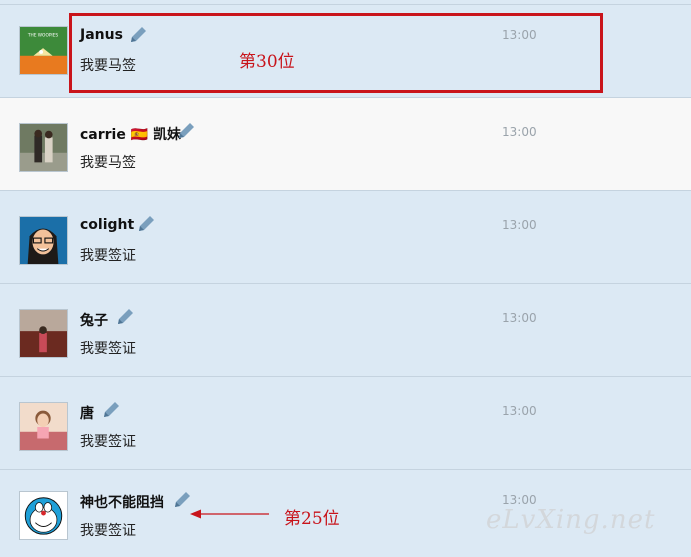 This screenshot has width=691, height=557. I want to click on arrow-left-icon, so click(229, 514).